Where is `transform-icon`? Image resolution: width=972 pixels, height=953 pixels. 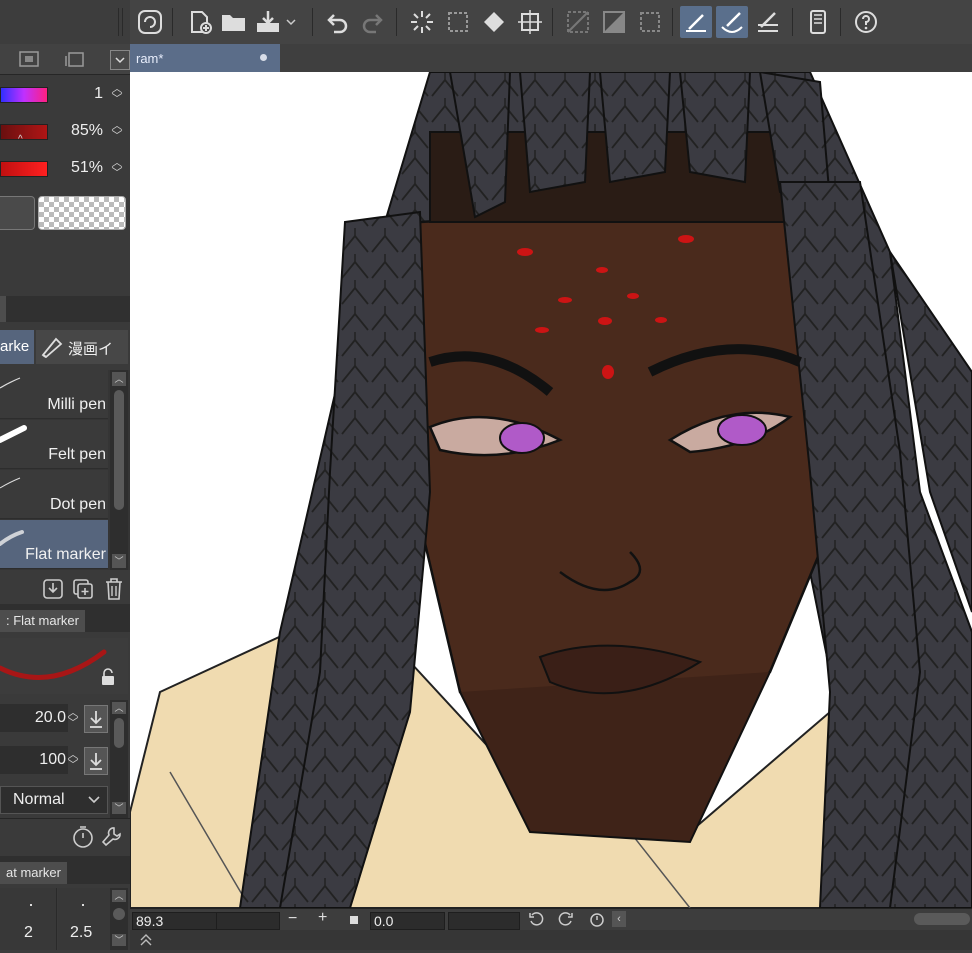 transform-icon is located at coordinates (530, 22).